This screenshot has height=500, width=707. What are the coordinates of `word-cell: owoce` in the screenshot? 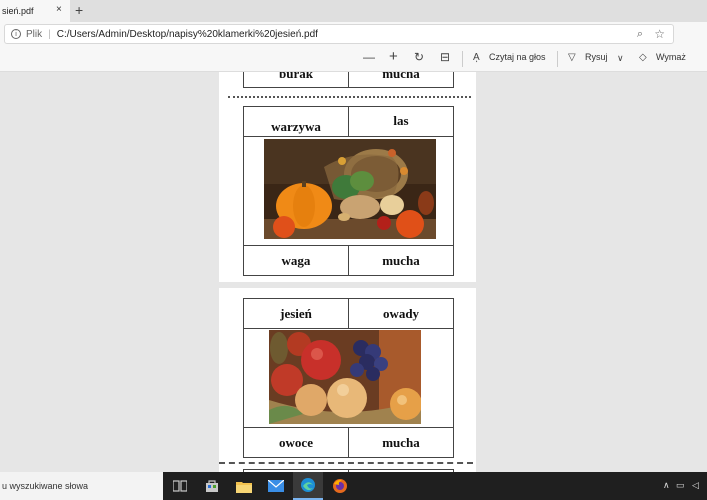 It's located at (296, 442).